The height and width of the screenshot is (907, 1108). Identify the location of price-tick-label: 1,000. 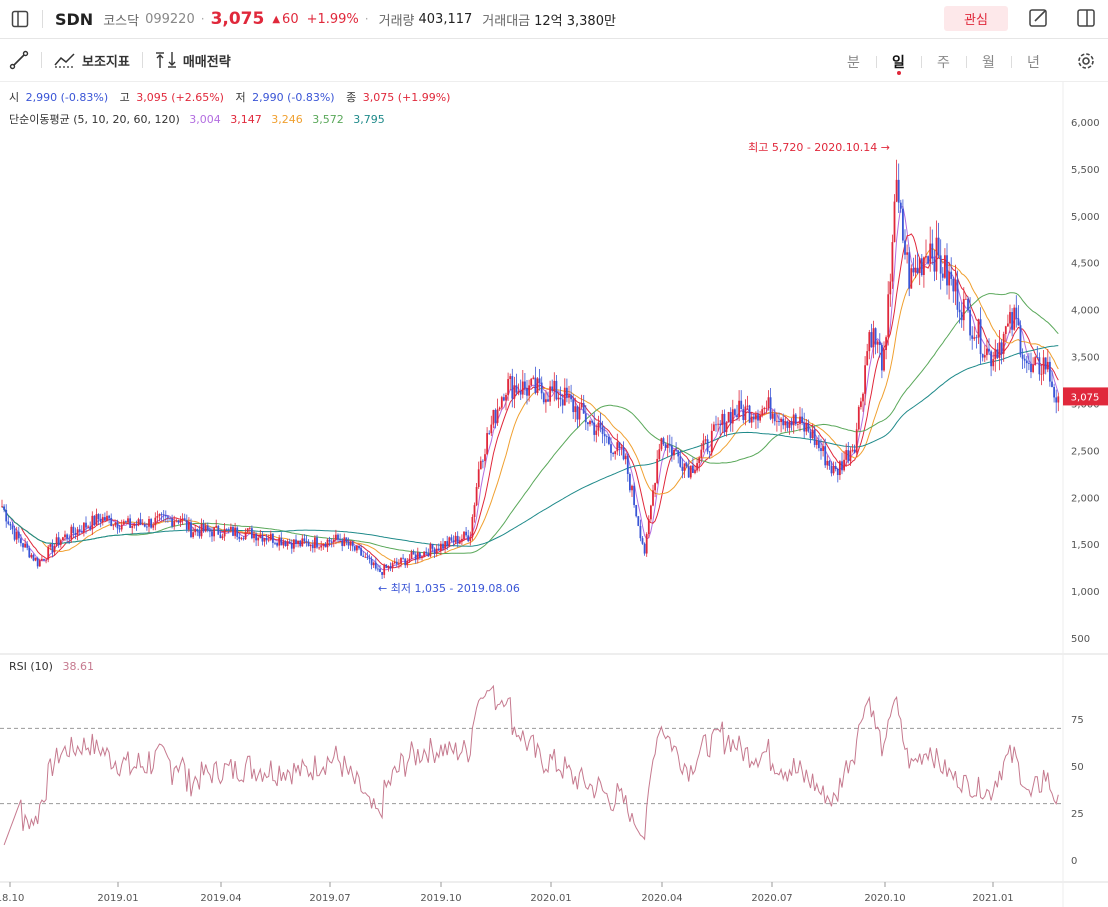
(1085, 592).